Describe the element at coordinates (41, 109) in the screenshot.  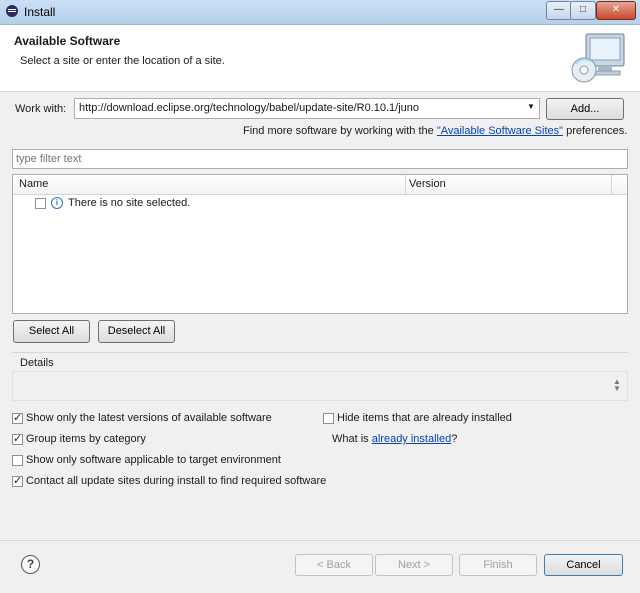
I see `work-with-label: Work with:` at that location.